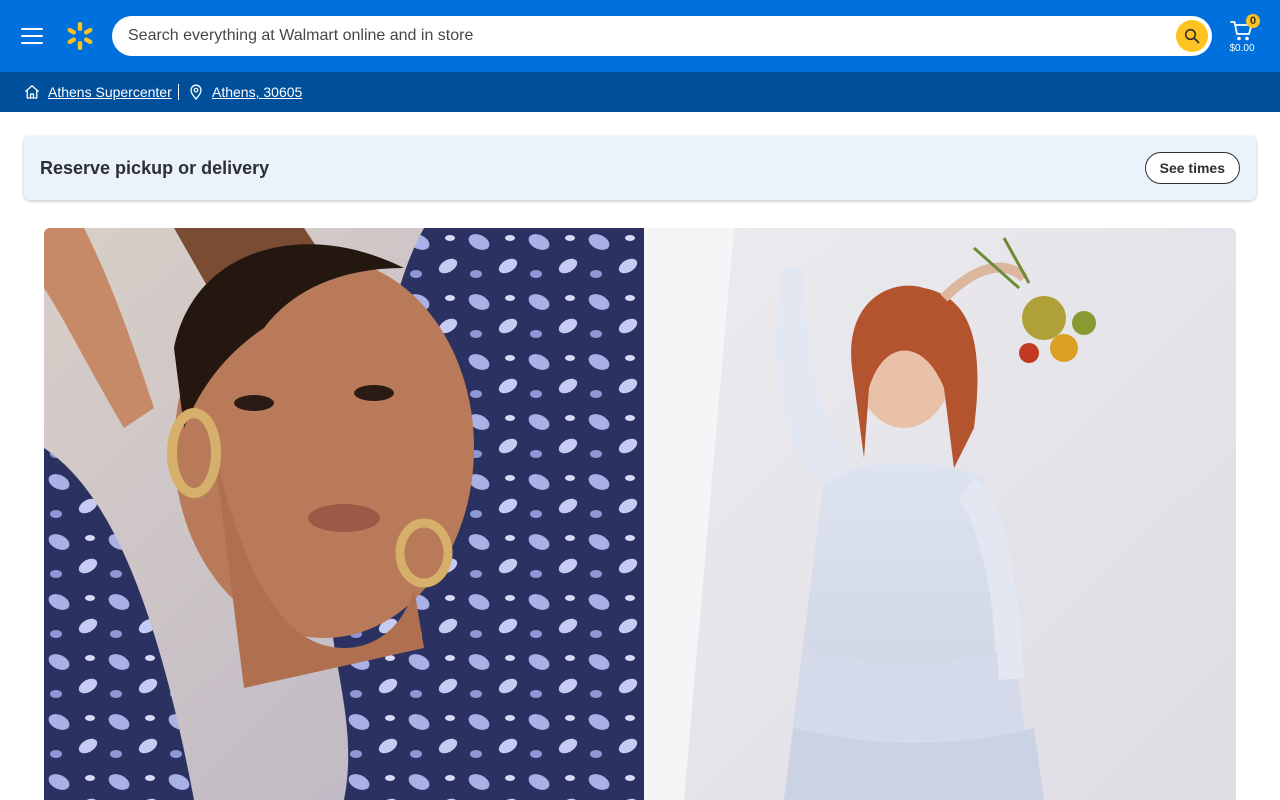 This screenshot has height=800, width=1280. I want to click on walmart-logo, so click(80, 36).